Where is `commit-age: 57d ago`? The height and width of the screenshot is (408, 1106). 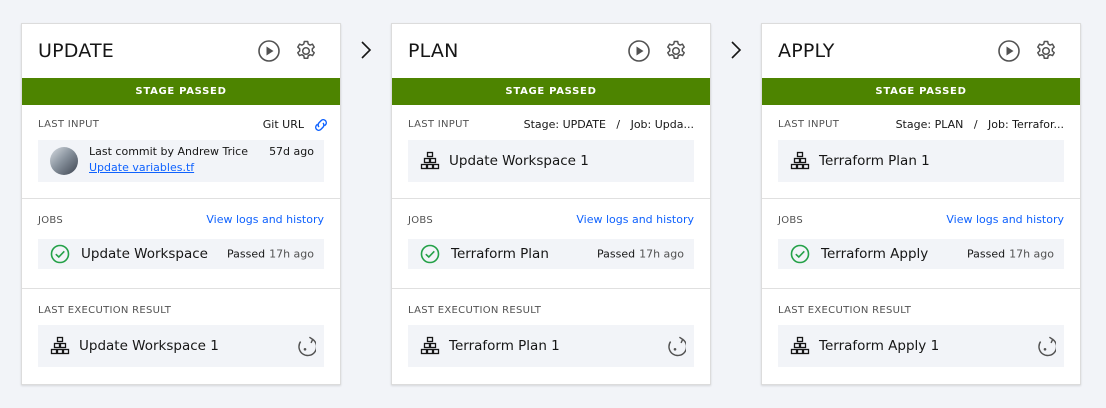
commit-age: 57d ago is located at coordinates (291, 151).